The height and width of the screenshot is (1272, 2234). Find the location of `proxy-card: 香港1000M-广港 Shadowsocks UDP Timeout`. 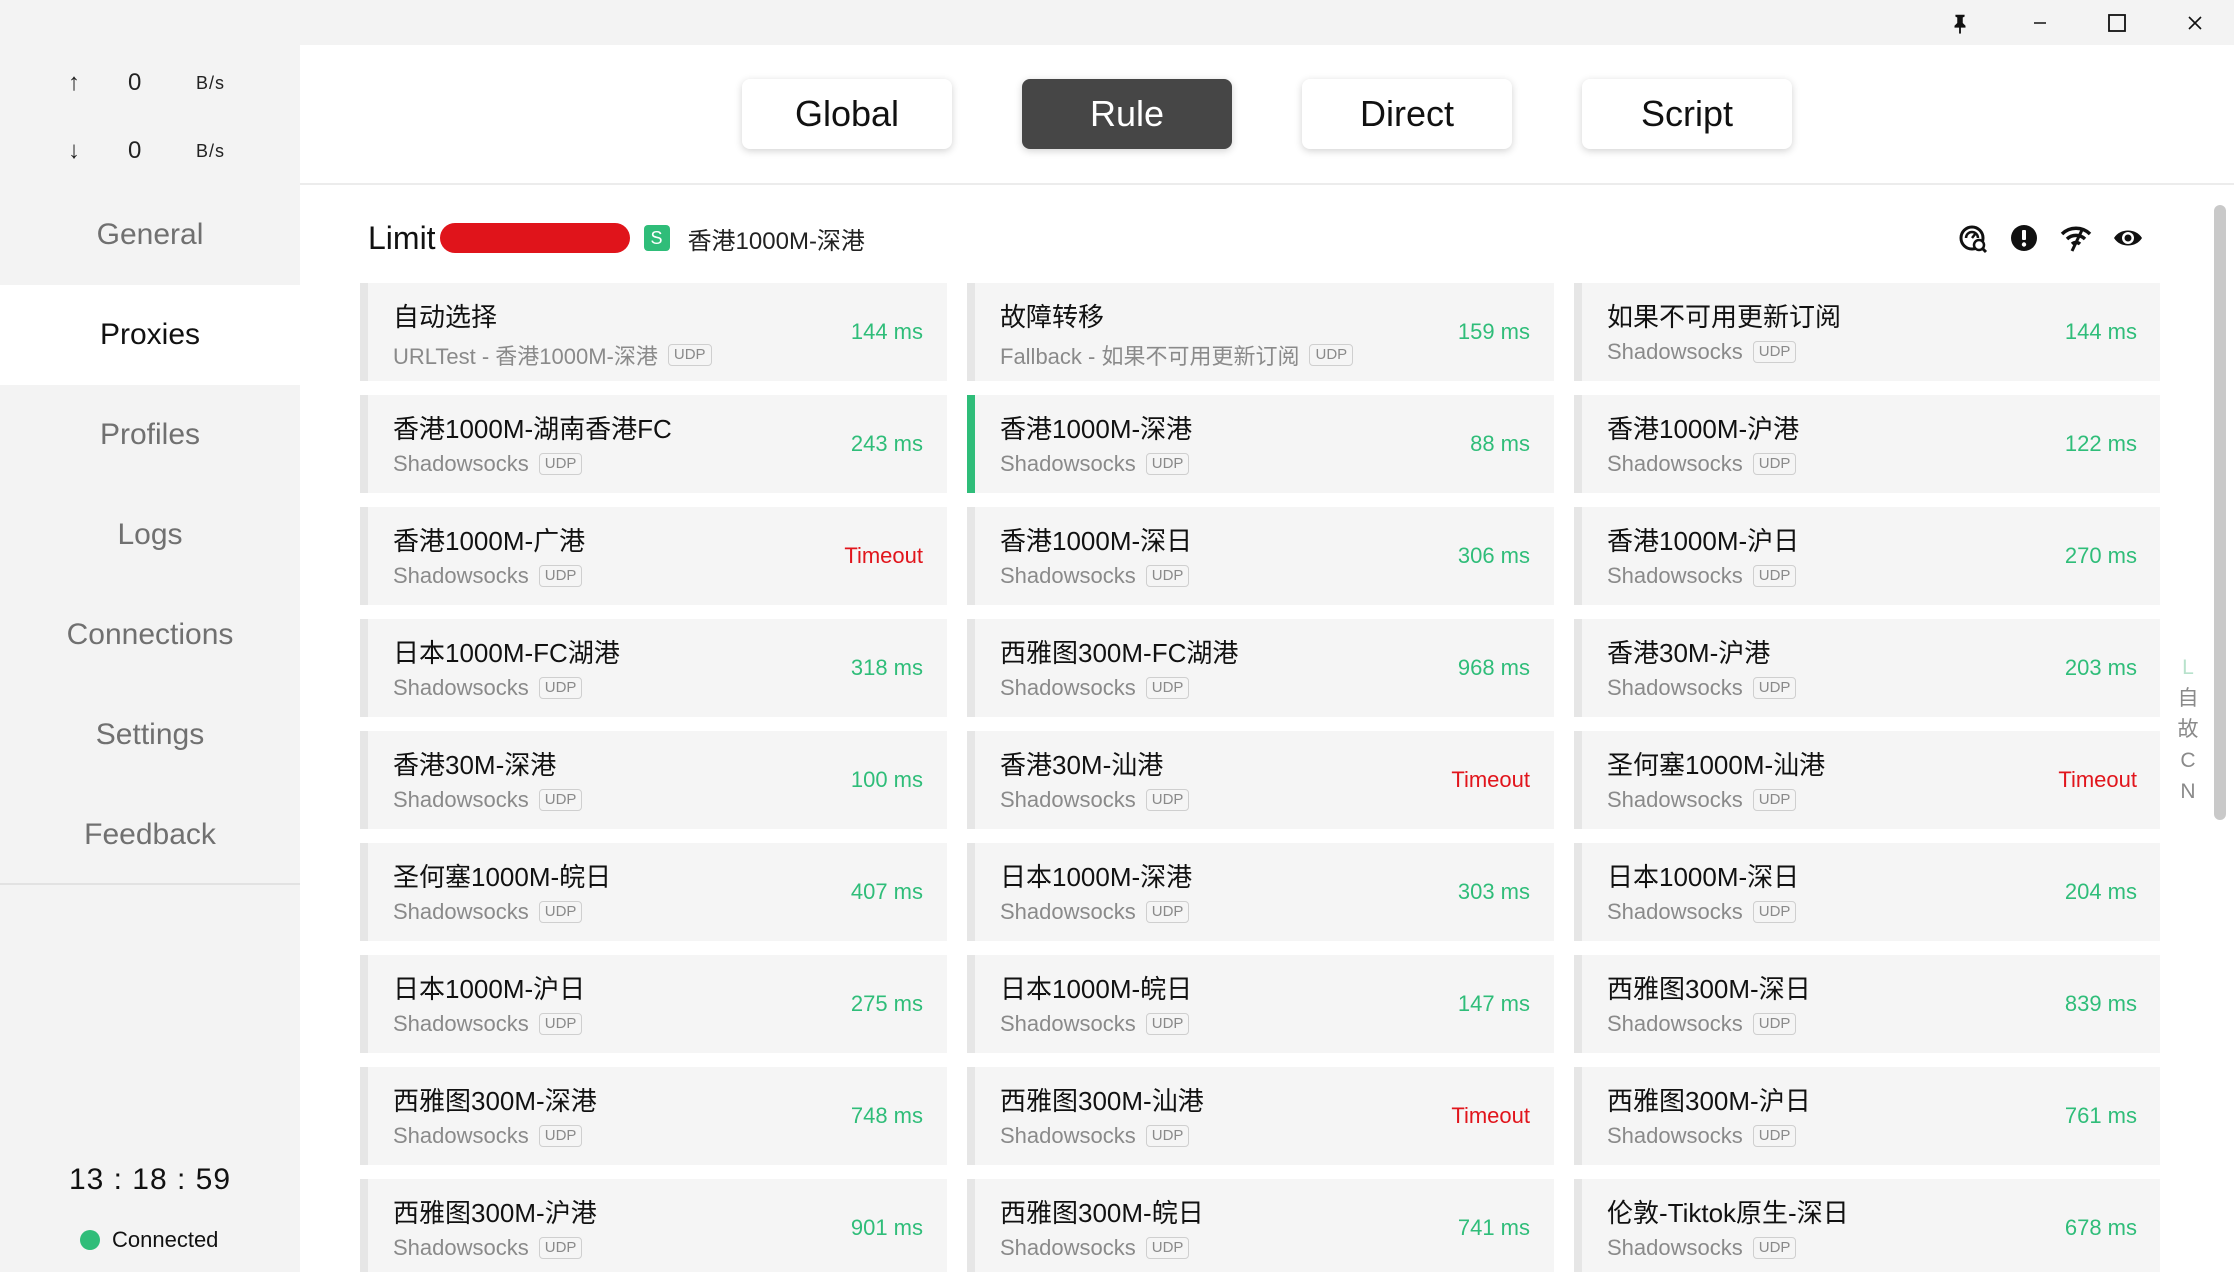

proxy-card: 香港1000M-广港 Shadowsocks UDP Timeout is located at coordinates (653, 556).